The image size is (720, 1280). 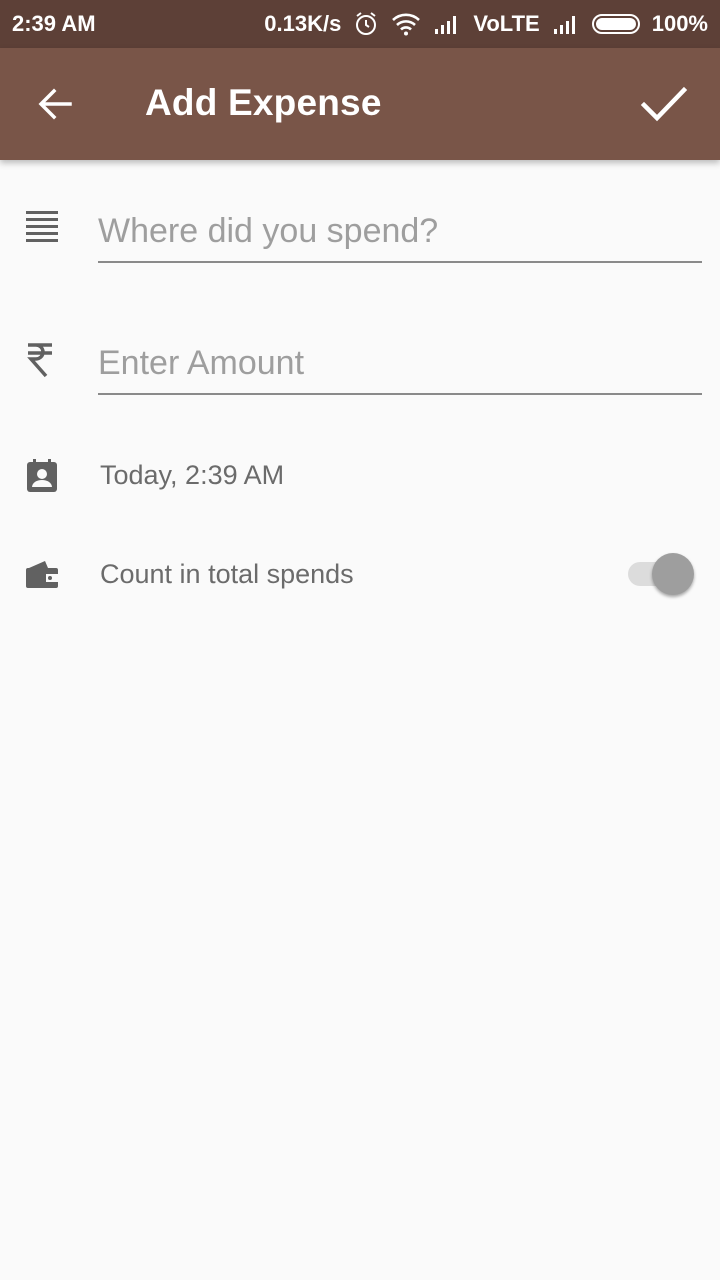 I want to click on toggle-thumb, so click(x=673, y=574).